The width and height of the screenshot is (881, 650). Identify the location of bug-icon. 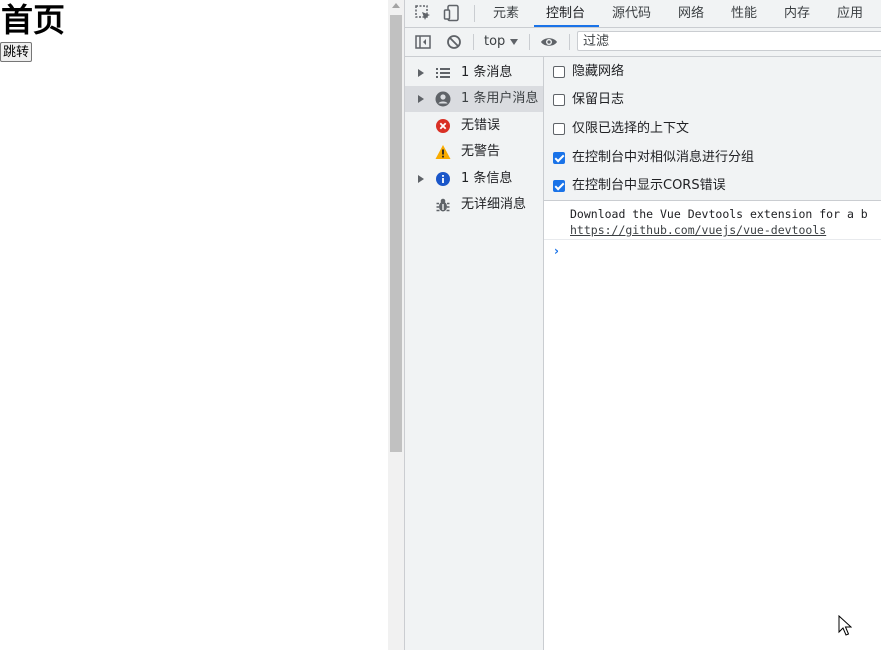
(443, 205).